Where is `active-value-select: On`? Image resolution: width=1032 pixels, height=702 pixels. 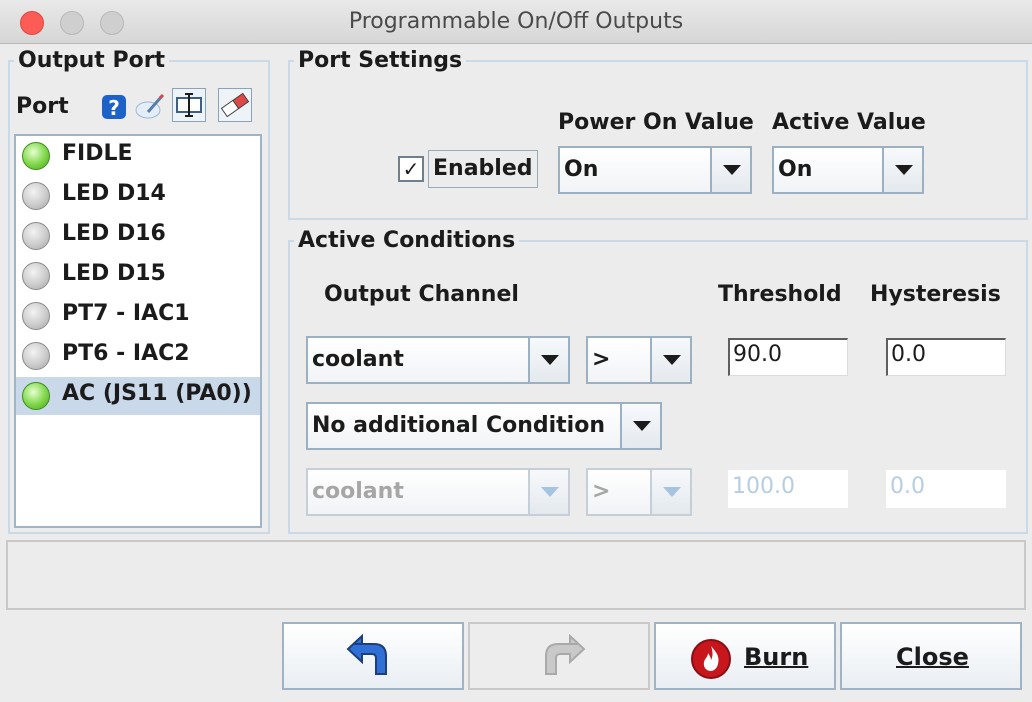
active-value-select: On is located at coordinates (848, 170).